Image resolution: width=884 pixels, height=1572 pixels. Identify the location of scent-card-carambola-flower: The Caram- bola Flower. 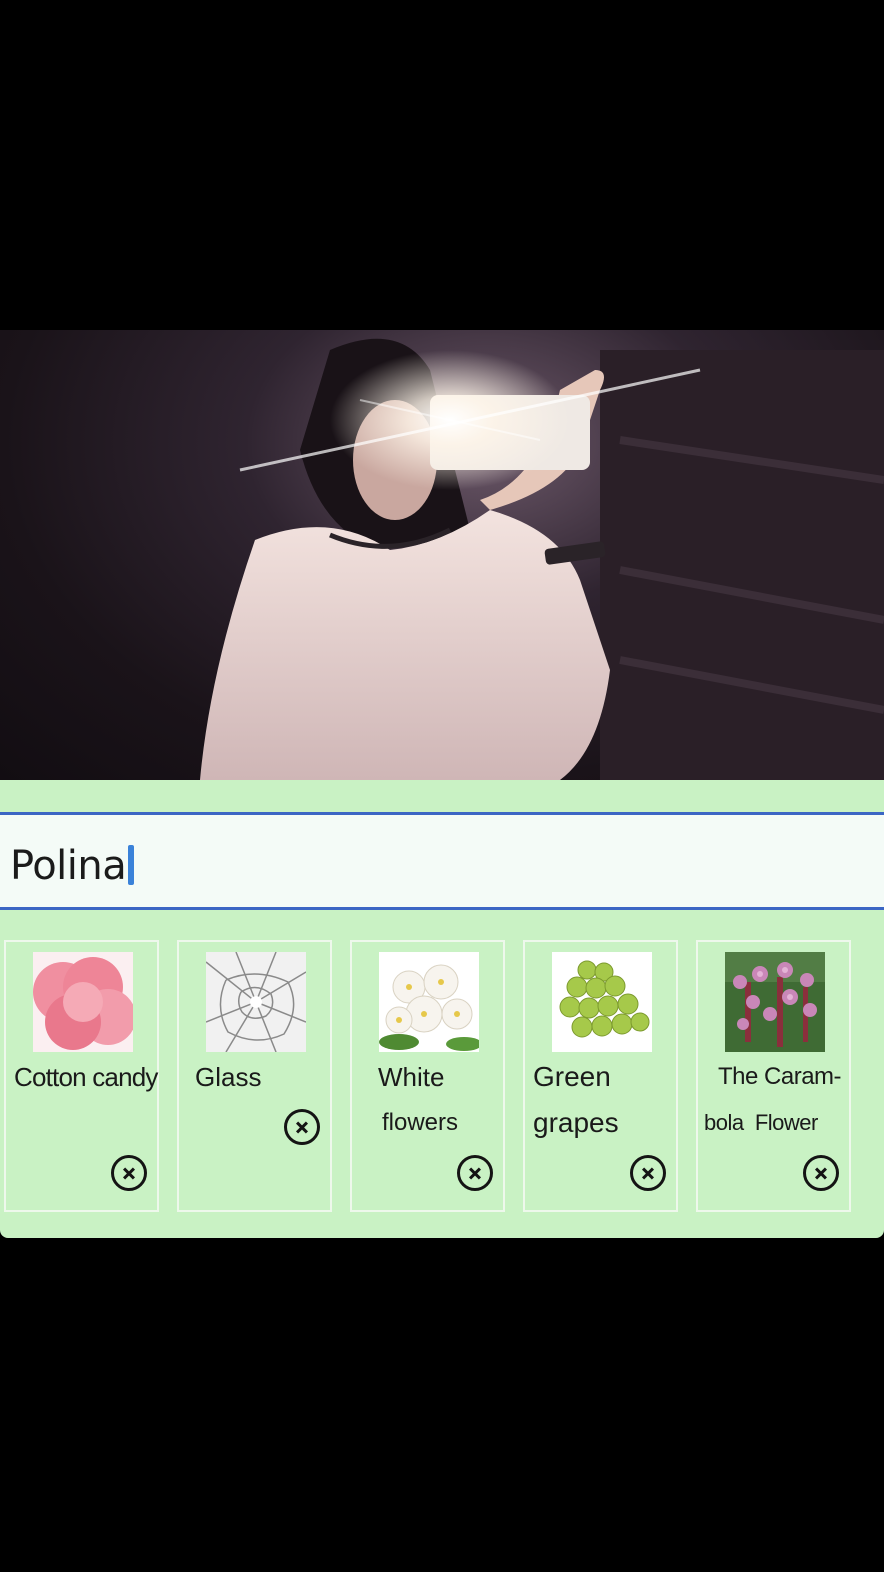
(773, 1076).